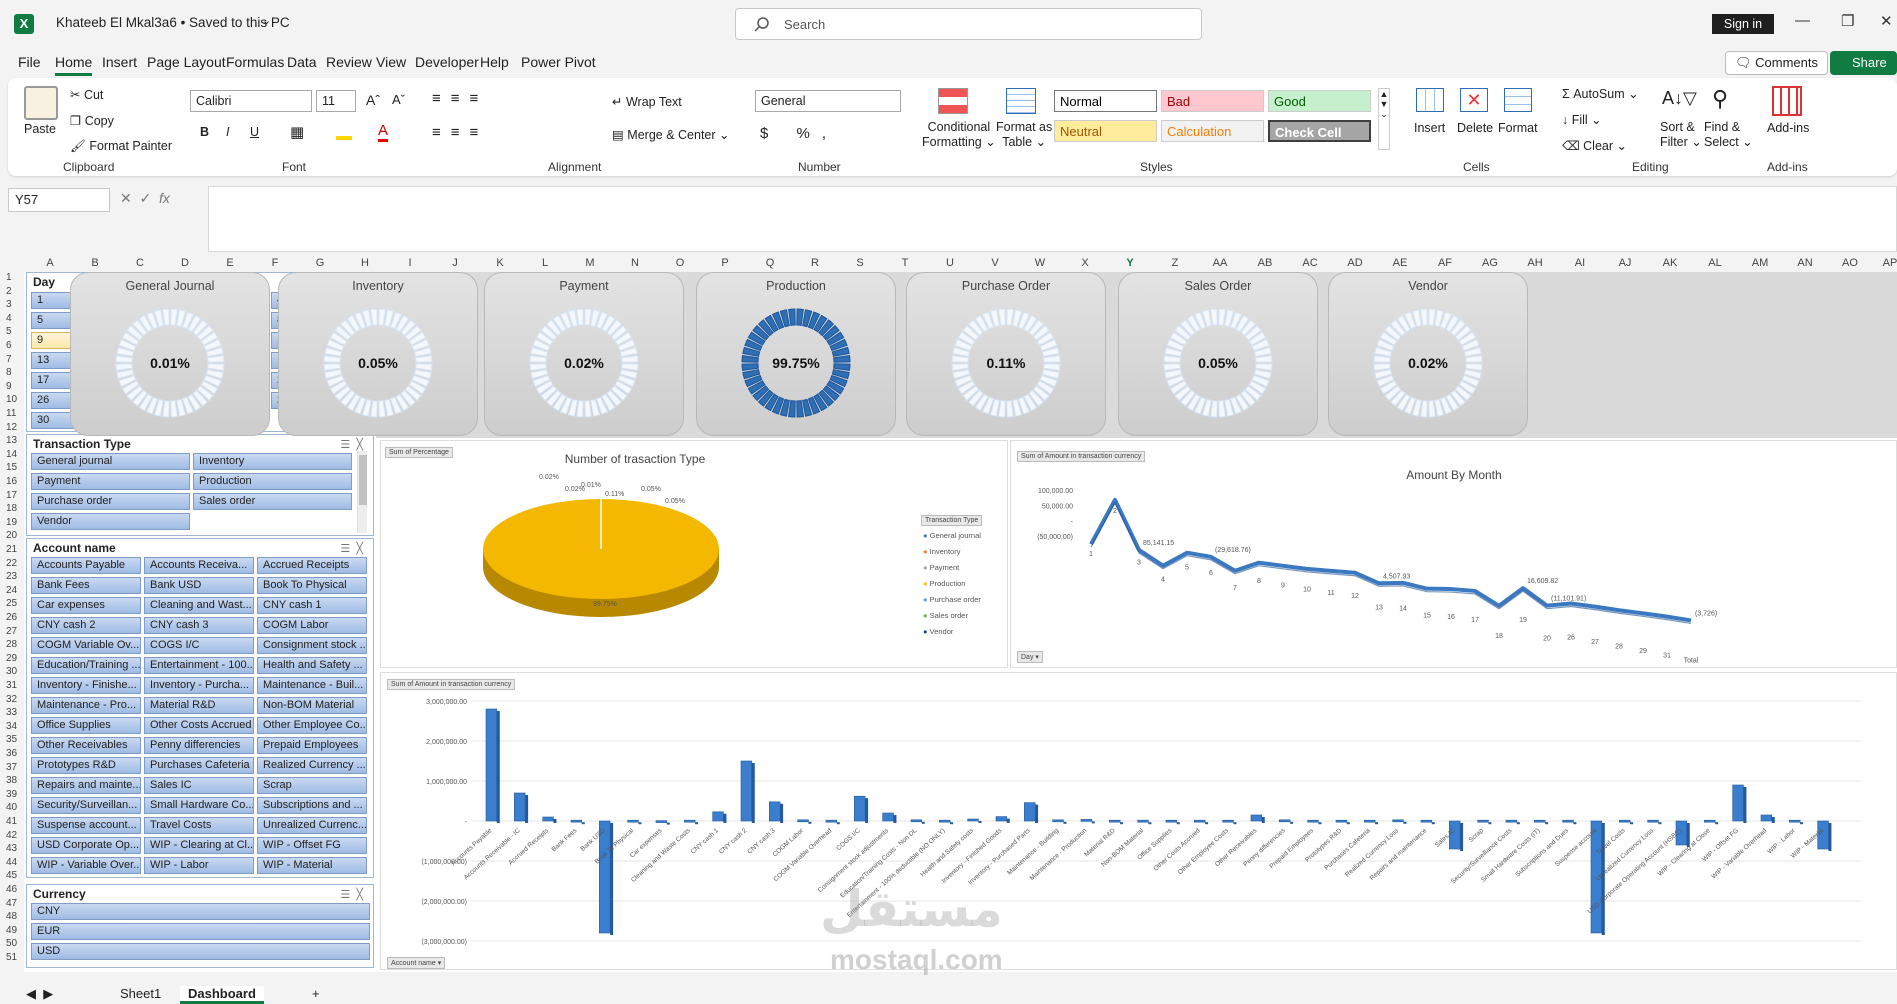  Describe the element at coordinates (11, 685) in the screenshot. I see `row-header: 31` at that location.